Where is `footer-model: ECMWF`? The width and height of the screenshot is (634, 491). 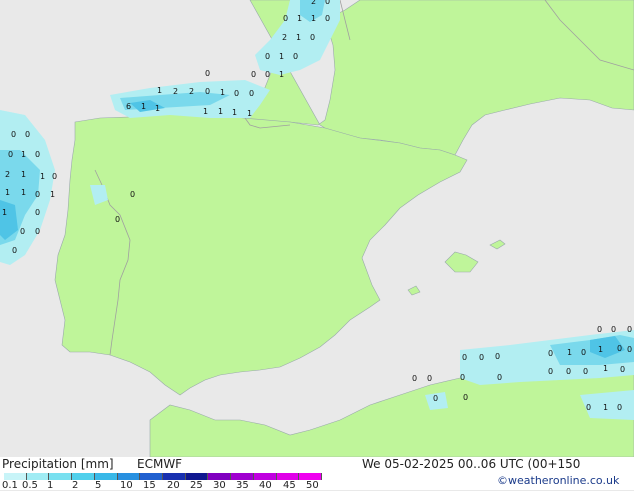
footer-model: ECMWF is located at coordinates (160, 464).